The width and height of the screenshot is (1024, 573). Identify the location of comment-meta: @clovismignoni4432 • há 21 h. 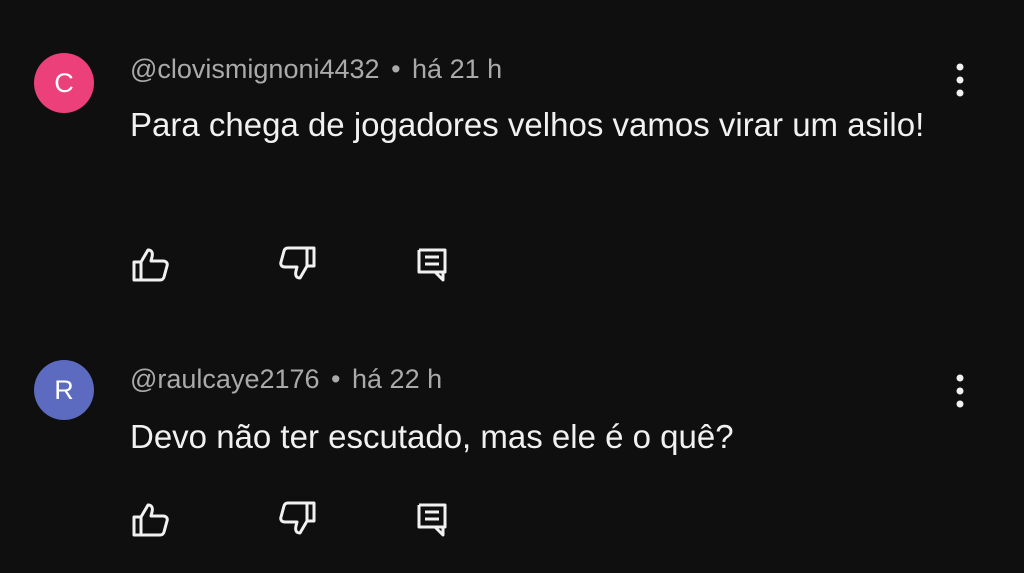
(316, 69).